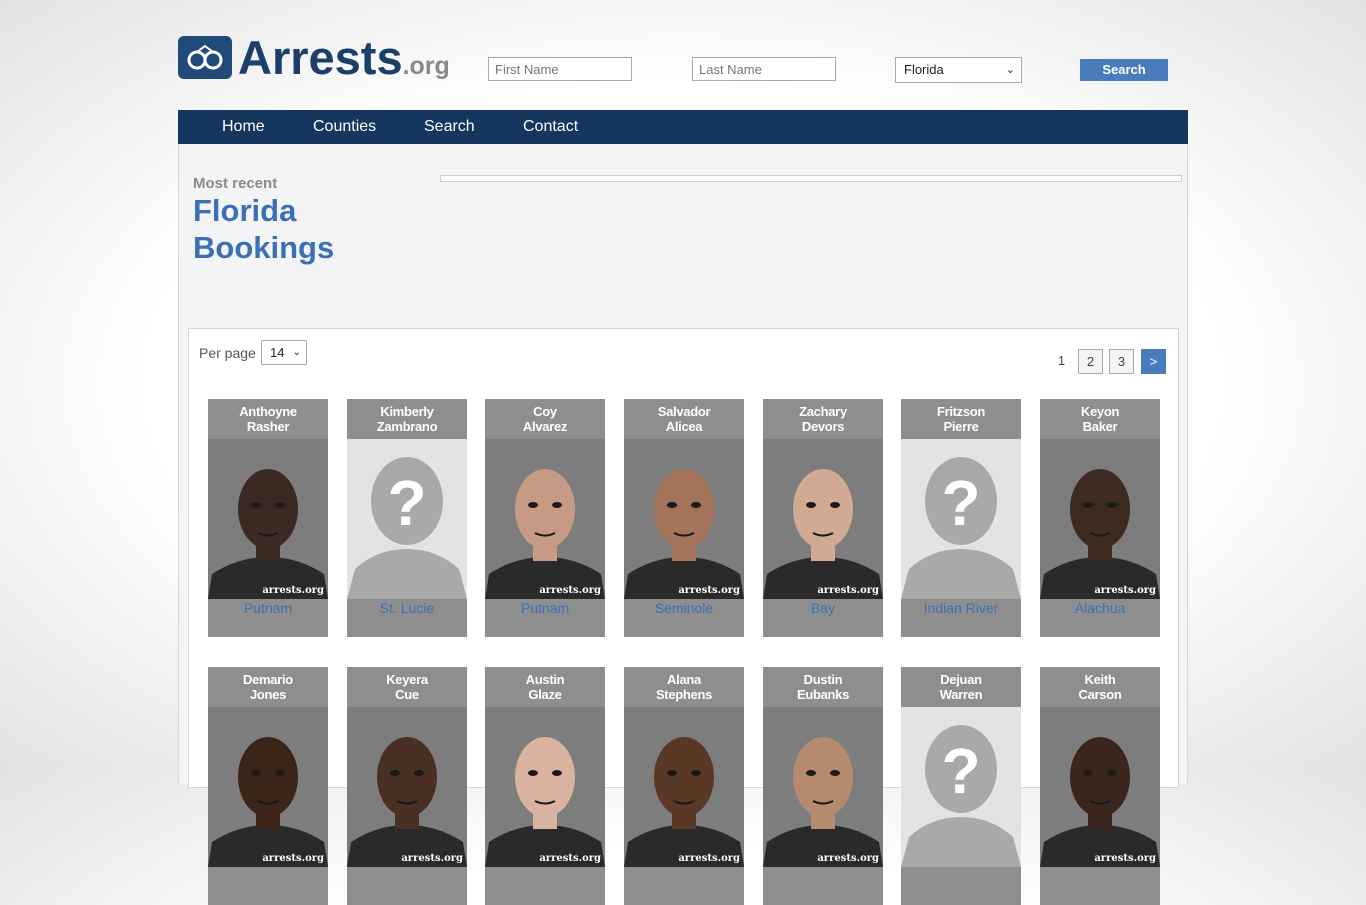 The width and height of the screenshot is (1366, 905). What do you see at coordinates (1061, 360) in the screenshot?
I see `page-1-current: 1` at bounding box center [1061, 360].